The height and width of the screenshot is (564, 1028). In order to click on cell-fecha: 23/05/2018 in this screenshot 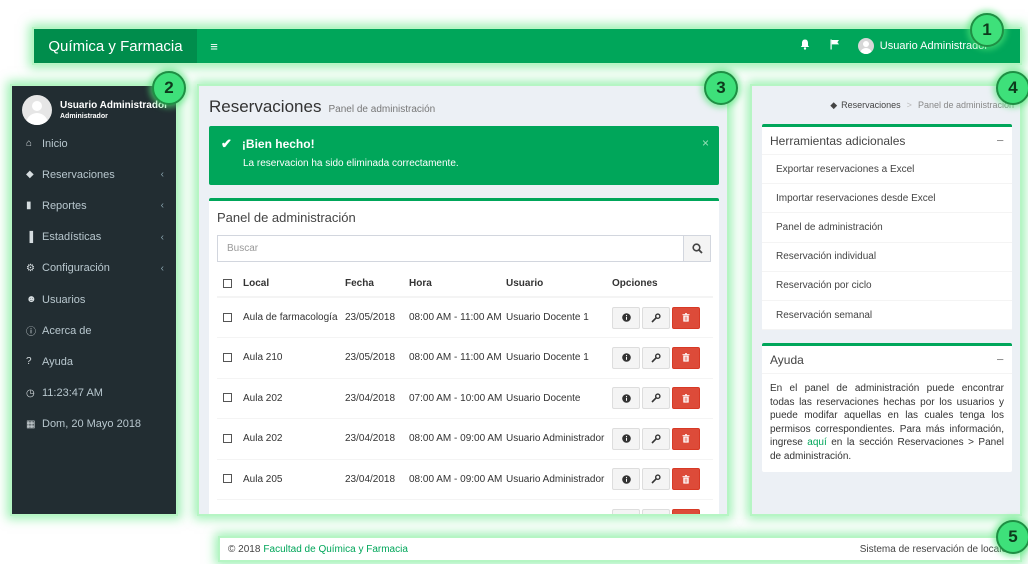, I will do `click(377, 317)`.